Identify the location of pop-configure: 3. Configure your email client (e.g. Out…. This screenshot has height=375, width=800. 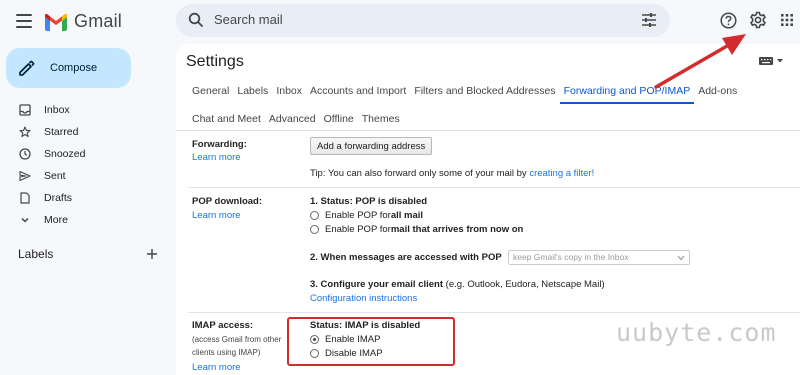
(457, 284).